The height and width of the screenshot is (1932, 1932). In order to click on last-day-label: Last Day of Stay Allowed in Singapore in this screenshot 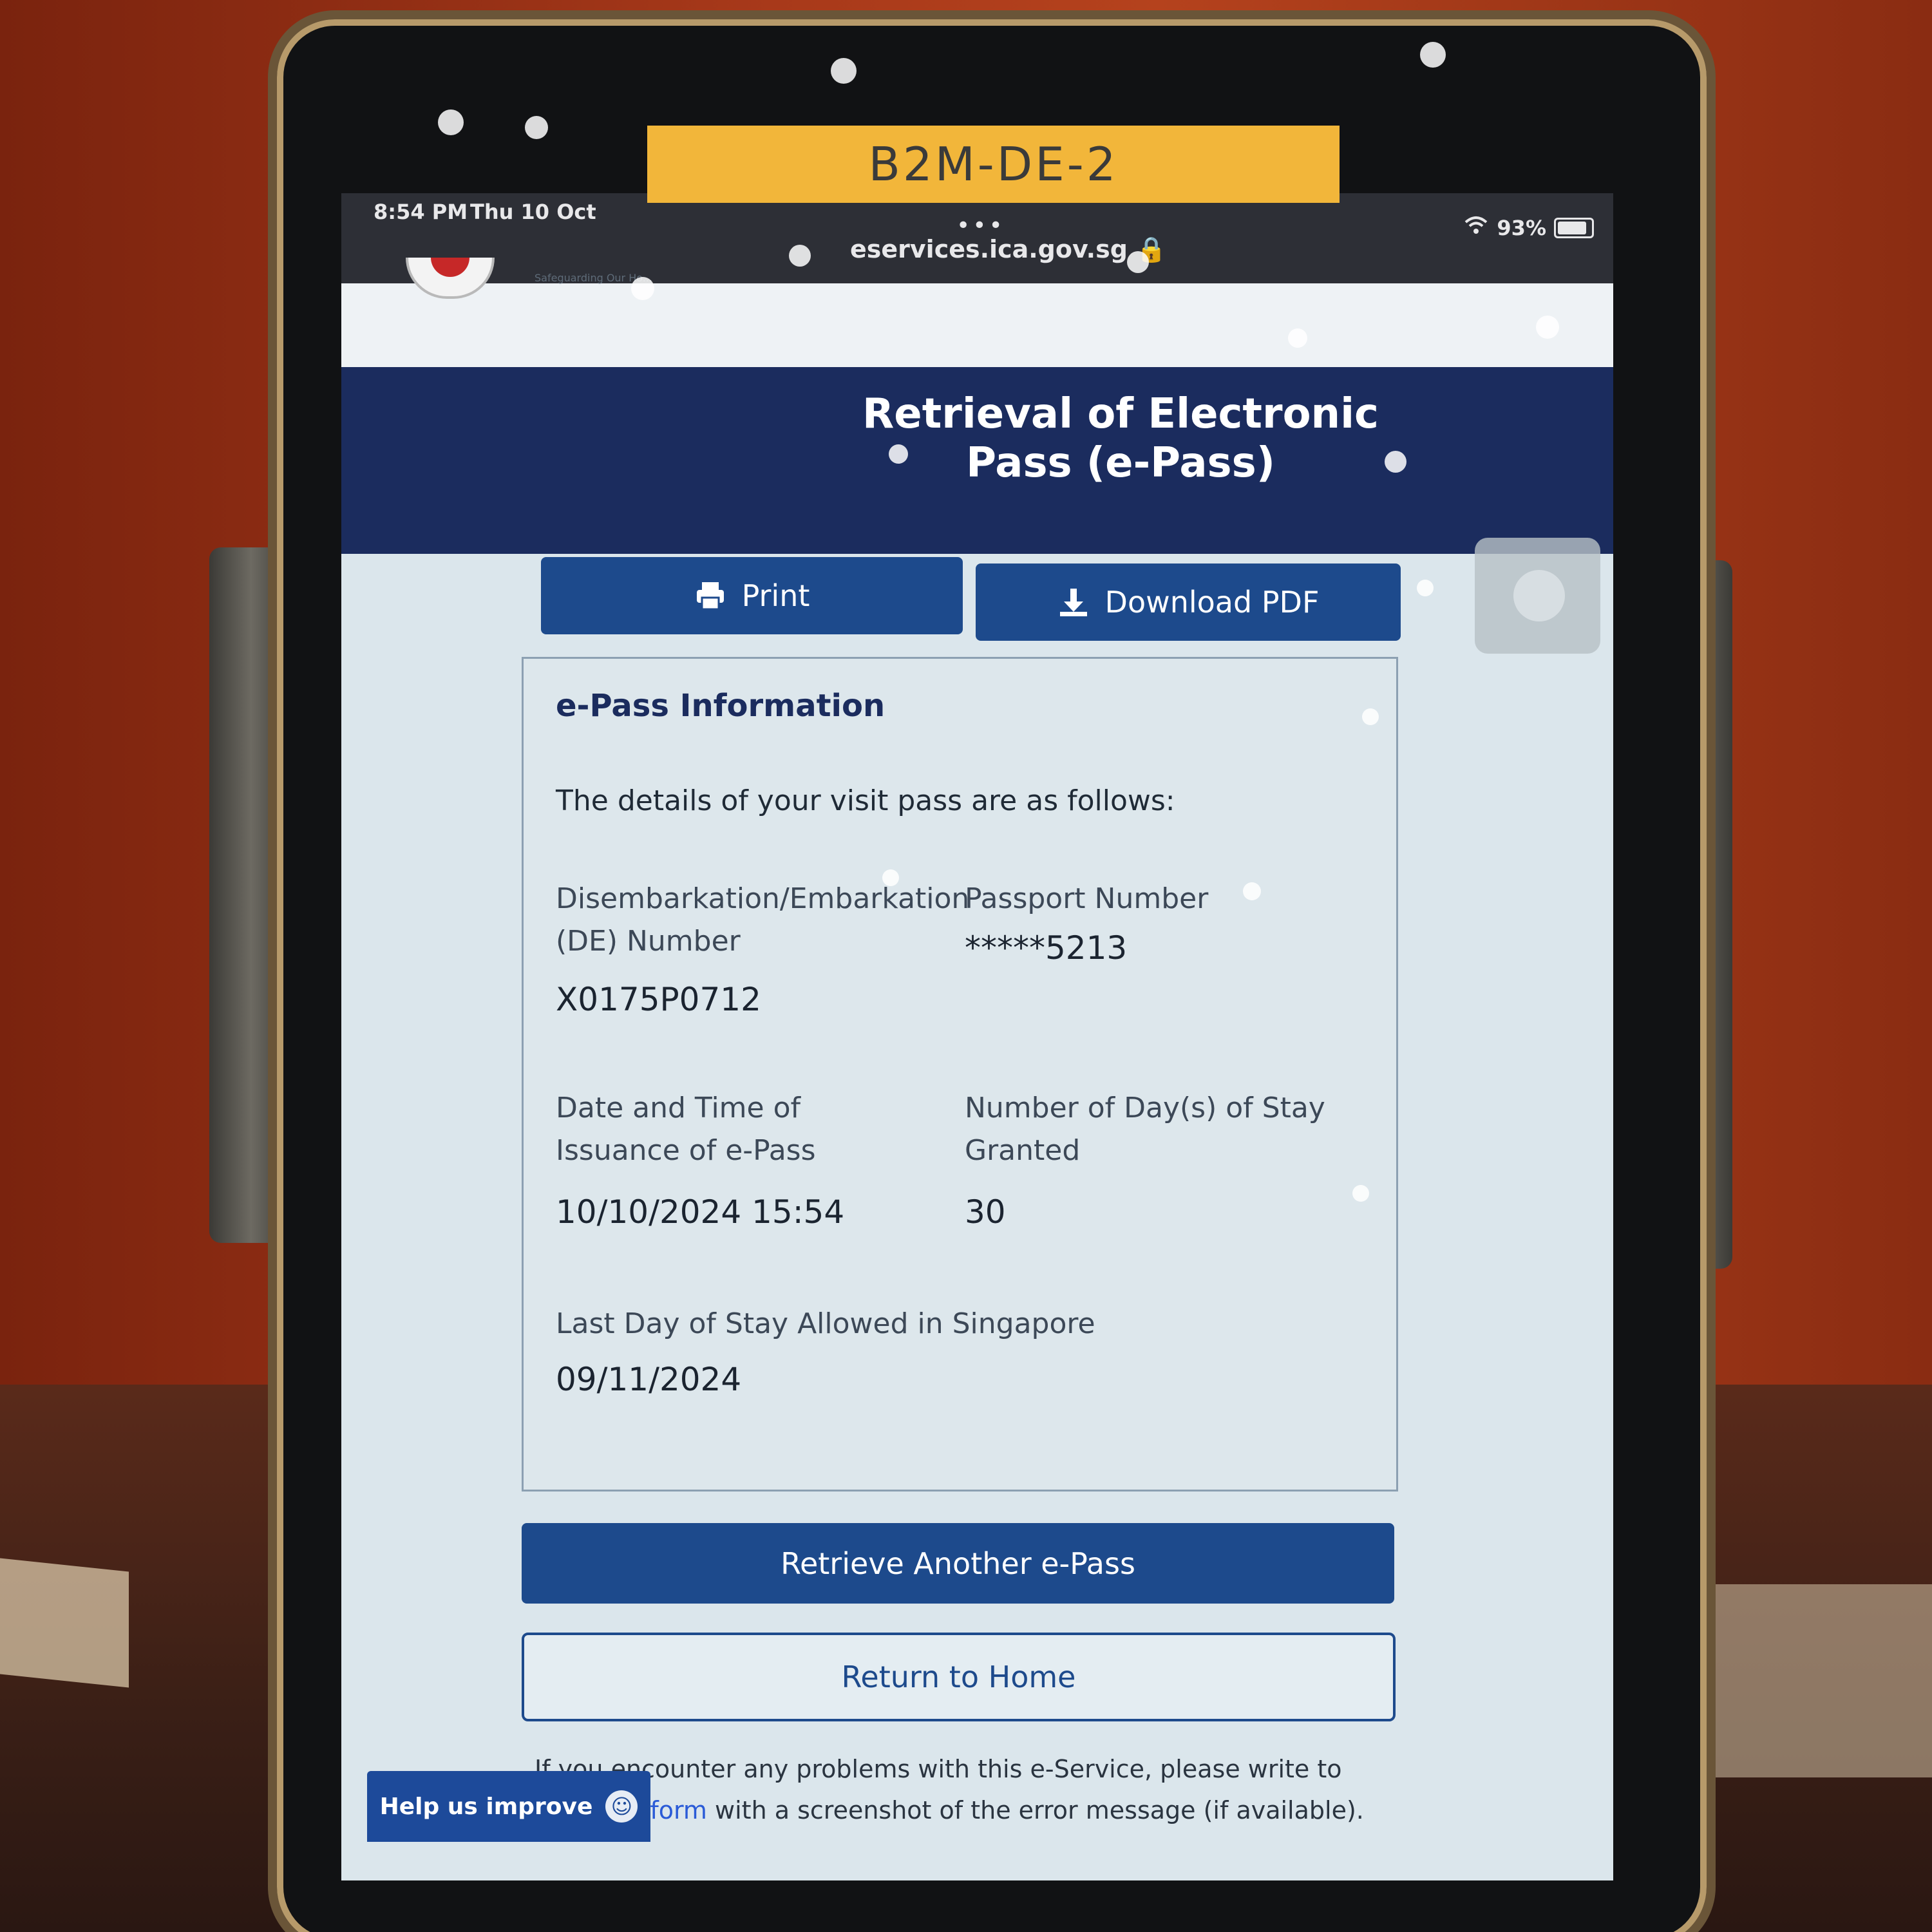, I will do `click(825, 1323)`.